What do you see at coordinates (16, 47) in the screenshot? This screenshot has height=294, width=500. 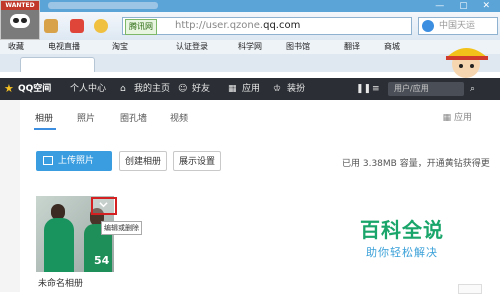 I see `fav-item-0: 收藏` at bounding box center [16, 47].